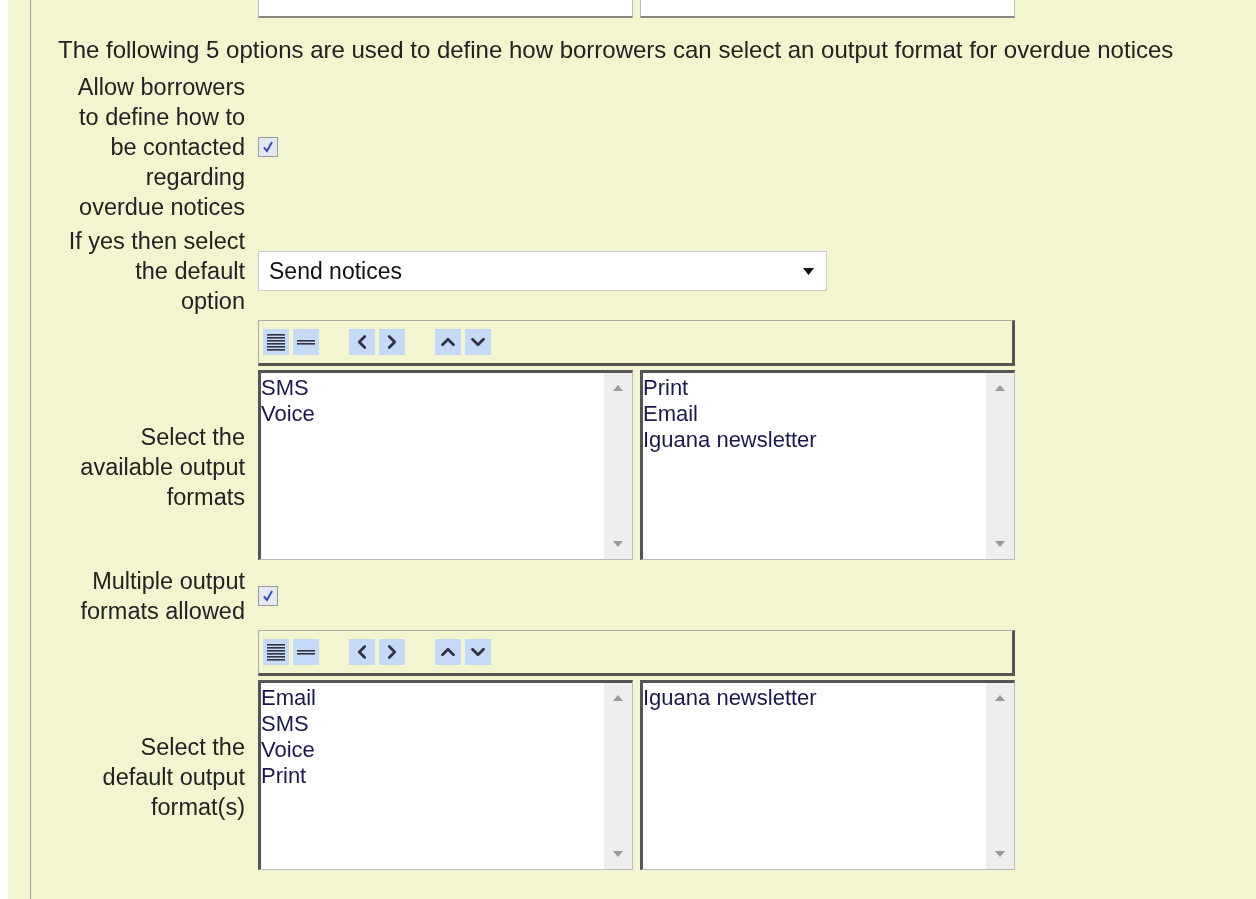 Image resolution: width=1256 pixels, height=899 pixels. I want to click on dropdown: Send notices, so click(542, 271).